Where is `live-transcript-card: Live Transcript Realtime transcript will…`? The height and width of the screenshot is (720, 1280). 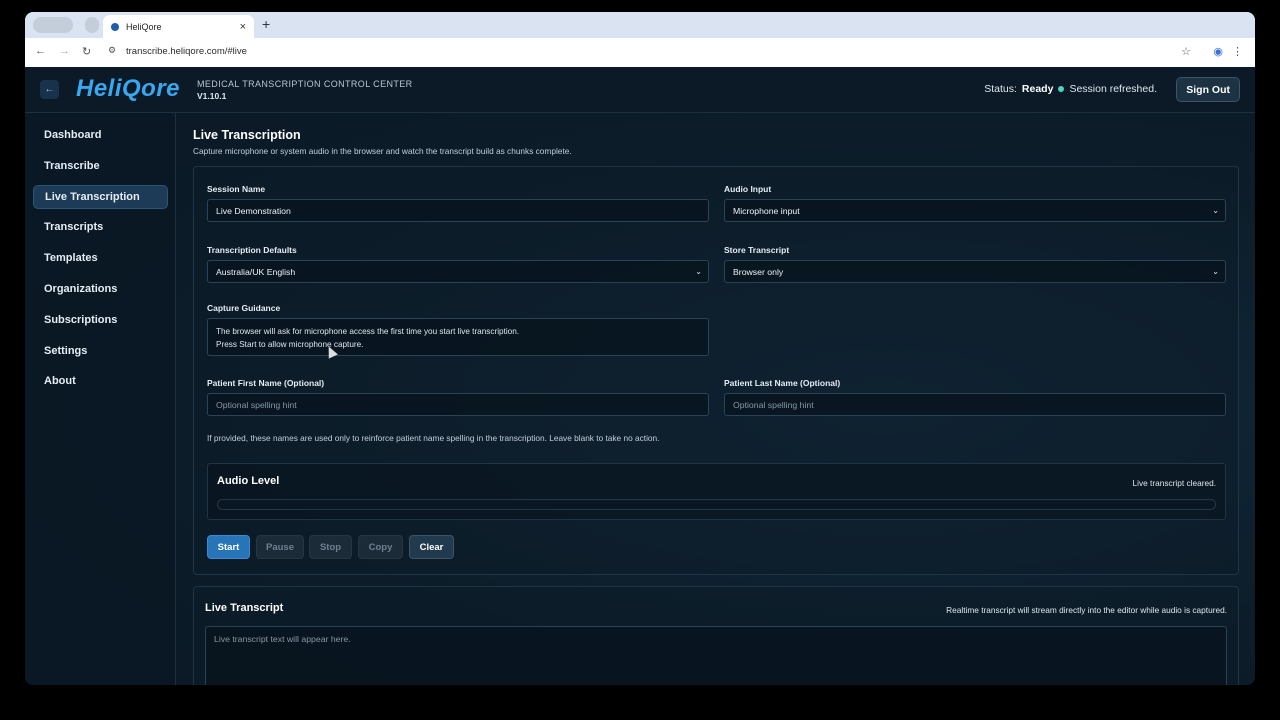
live-transcript-card: Live Transcript Realtime transcript will… is located at coordinates (716, 635).